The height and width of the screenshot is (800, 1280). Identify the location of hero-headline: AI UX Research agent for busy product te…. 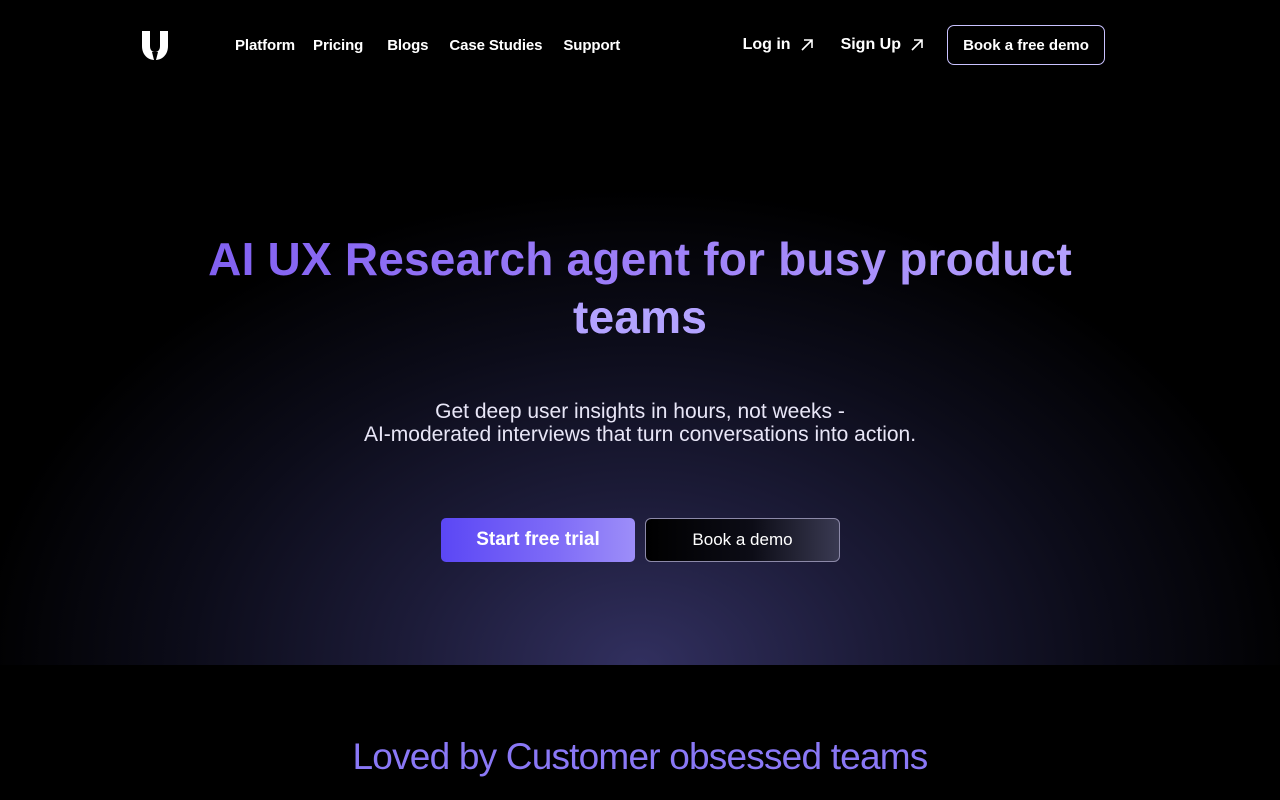
(640, 288).